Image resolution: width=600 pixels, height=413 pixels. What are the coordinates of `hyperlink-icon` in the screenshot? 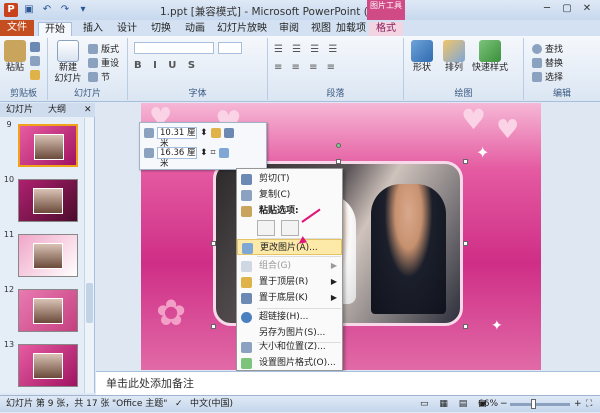 It's located at (246, 317).